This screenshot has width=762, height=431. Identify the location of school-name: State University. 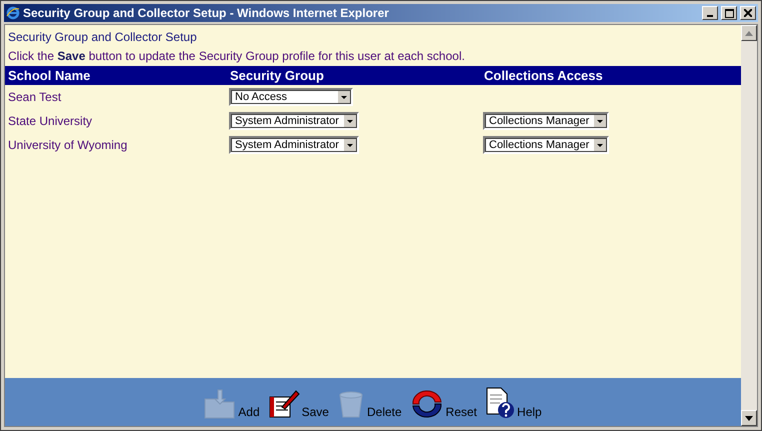
(50, 121).